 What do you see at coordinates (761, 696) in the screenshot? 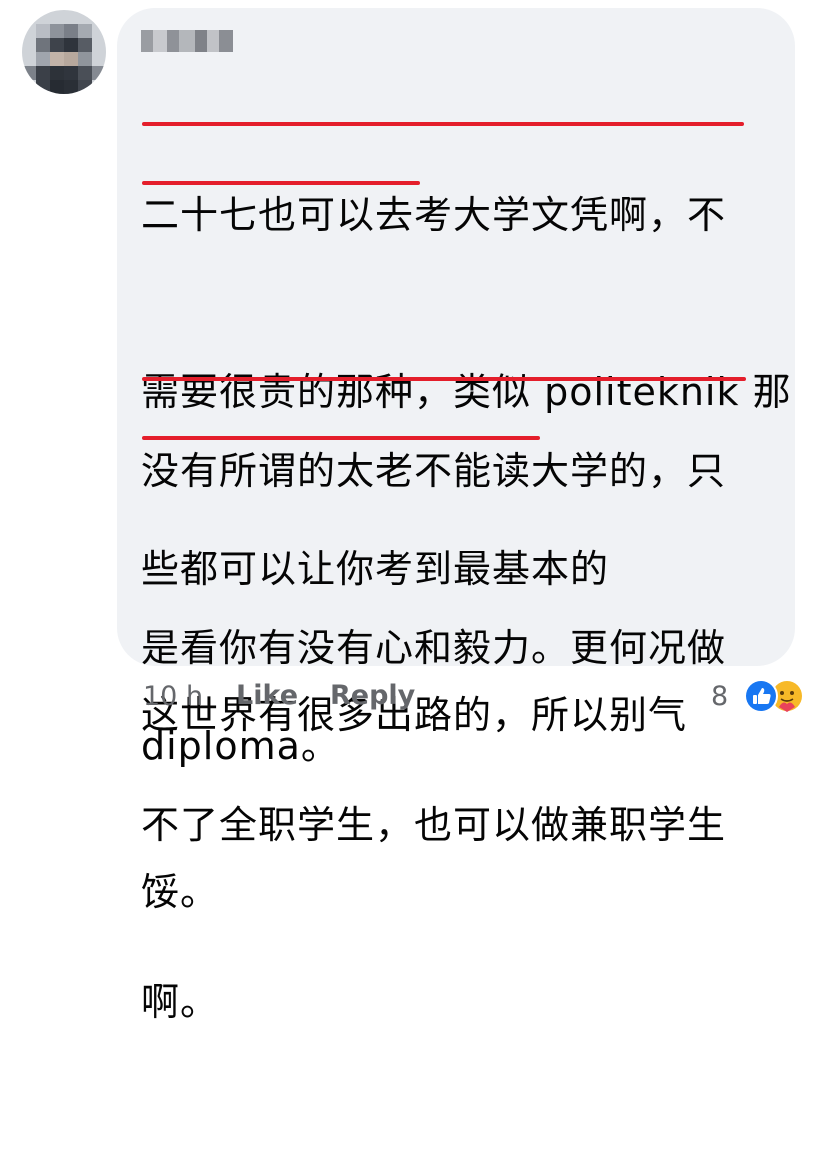
I see `like-icon` at bounding box center [761, 696].